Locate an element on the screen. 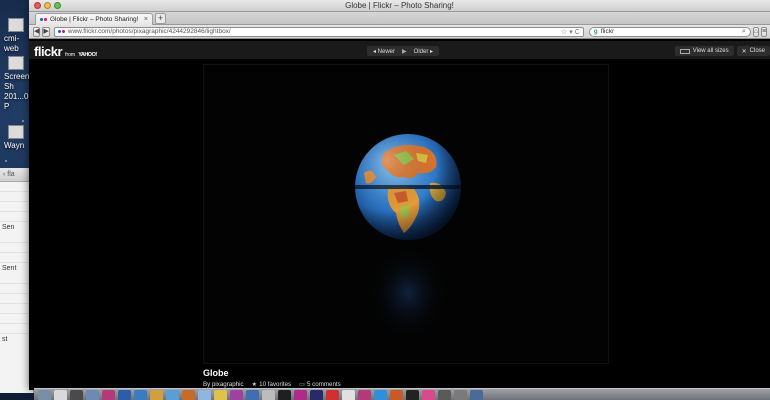 This screenshot has width=770, height=400. photo-owner-link: By pixagraphic is located at coordinates (223, 384).